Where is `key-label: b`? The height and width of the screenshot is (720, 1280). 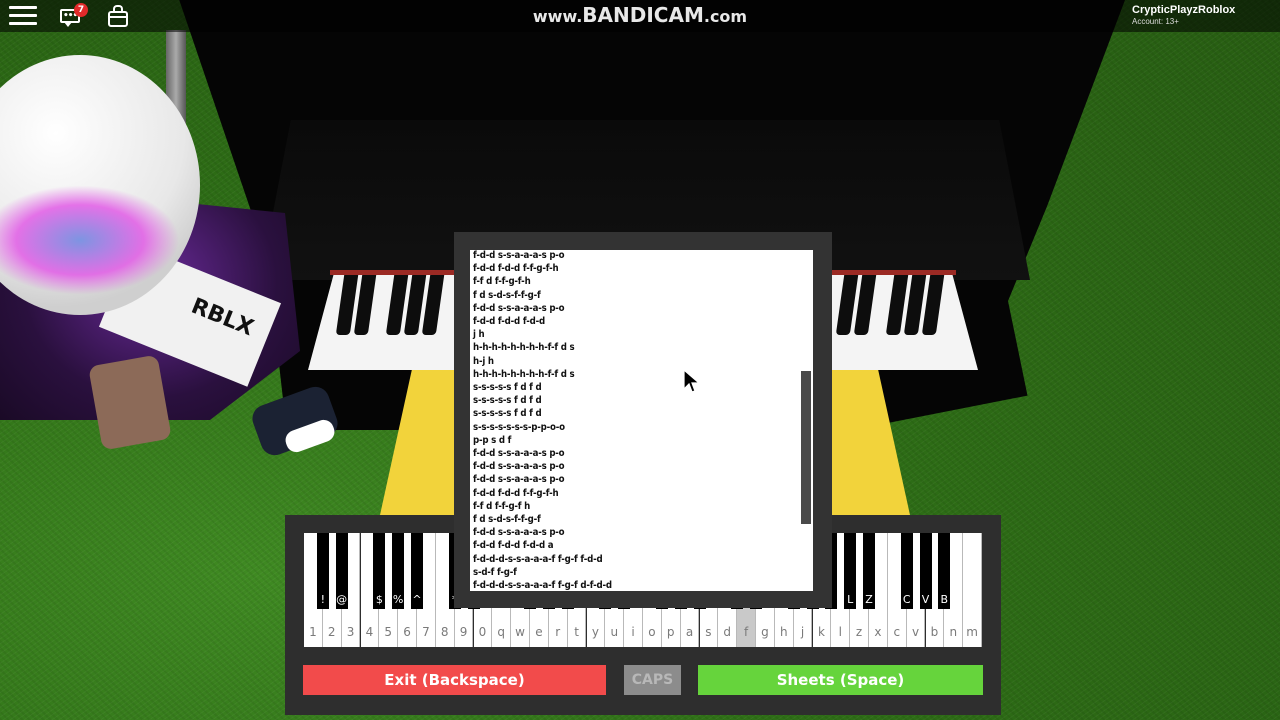 key-label: b is located at coordinates (934, 632).